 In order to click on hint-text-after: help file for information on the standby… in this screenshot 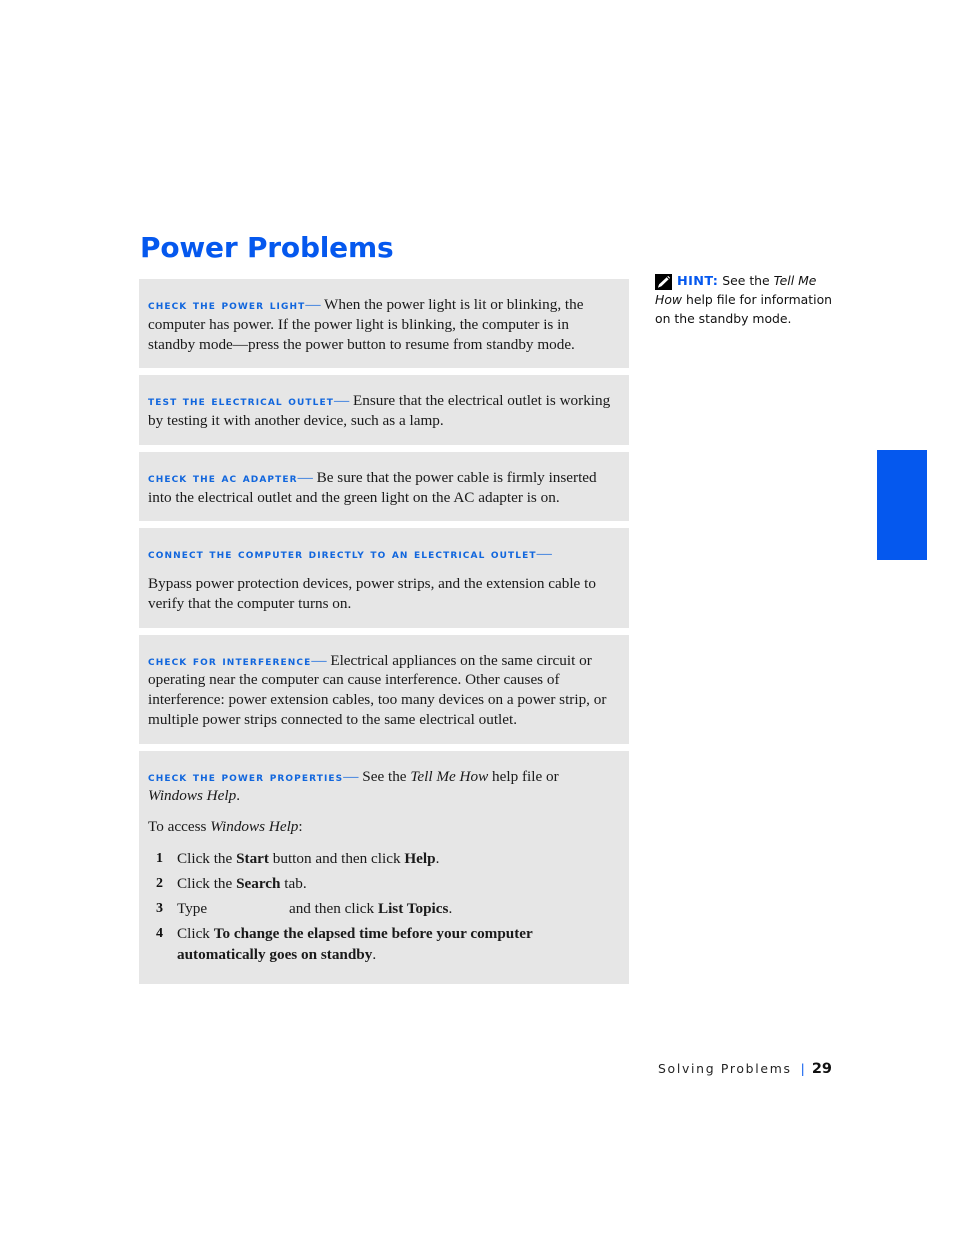, I will do `click(744, 309)`.